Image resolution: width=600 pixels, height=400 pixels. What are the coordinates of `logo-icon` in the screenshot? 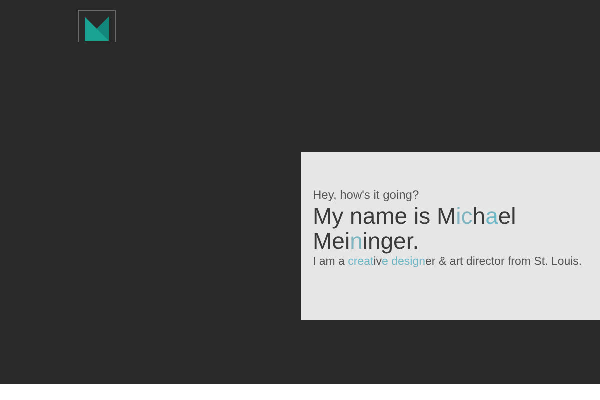 It's located at (97, 28).